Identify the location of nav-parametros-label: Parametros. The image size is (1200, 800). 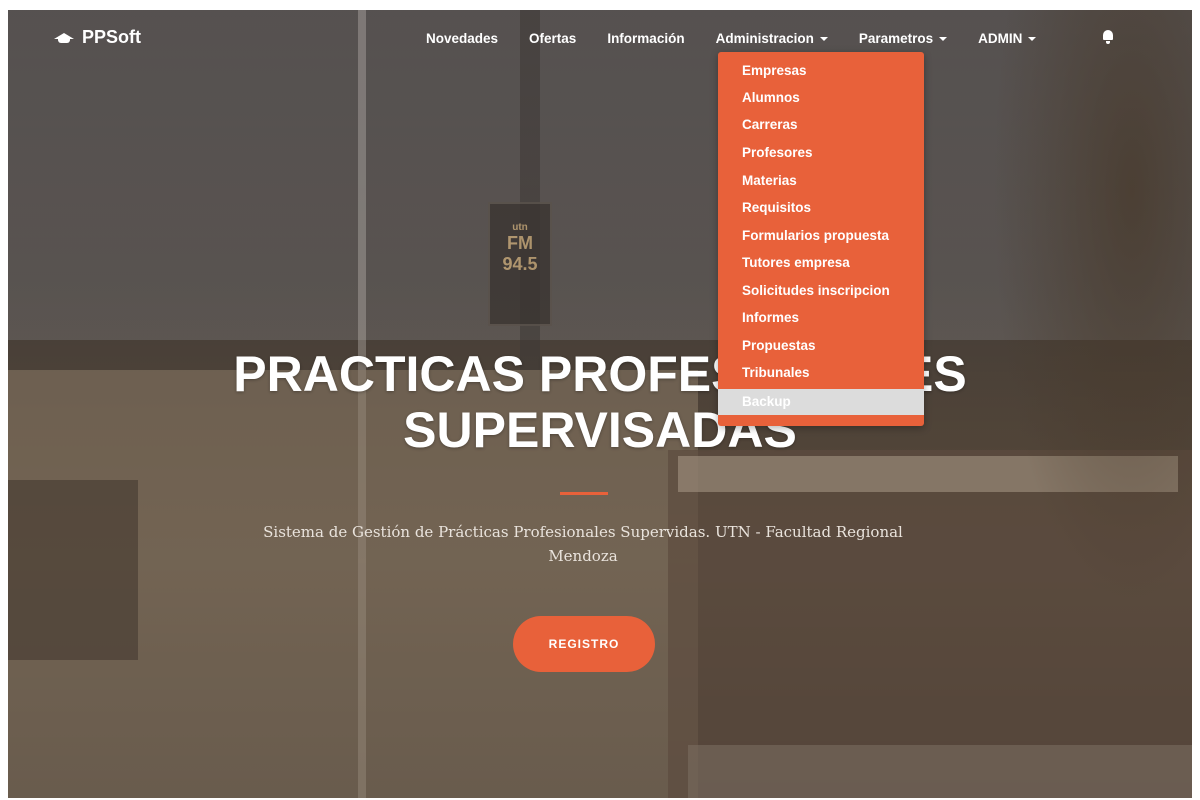
(896, 38).